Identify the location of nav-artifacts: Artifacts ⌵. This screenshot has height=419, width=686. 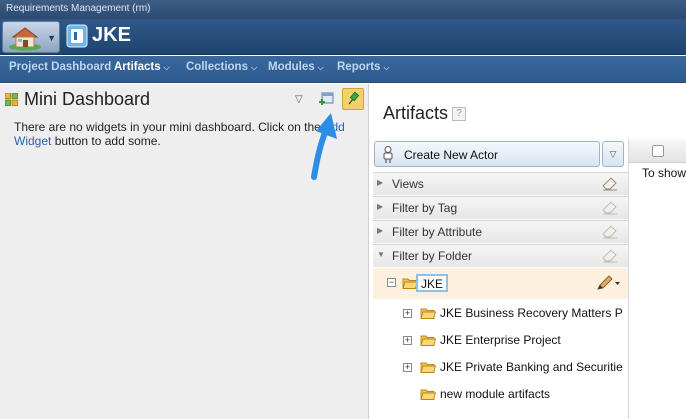
(142, 67).